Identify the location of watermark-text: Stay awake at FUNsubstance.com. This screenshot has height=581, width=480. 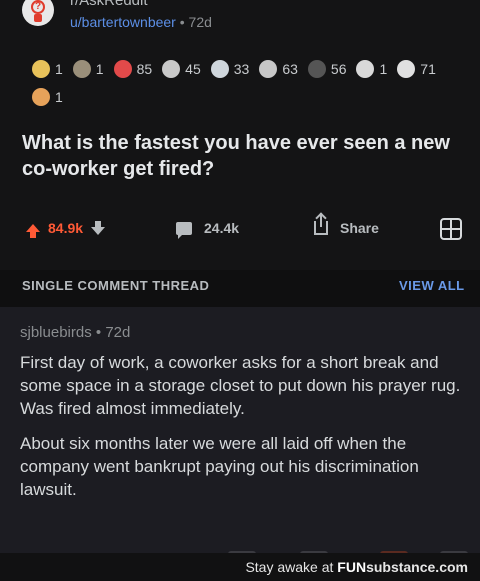
(356, 567).